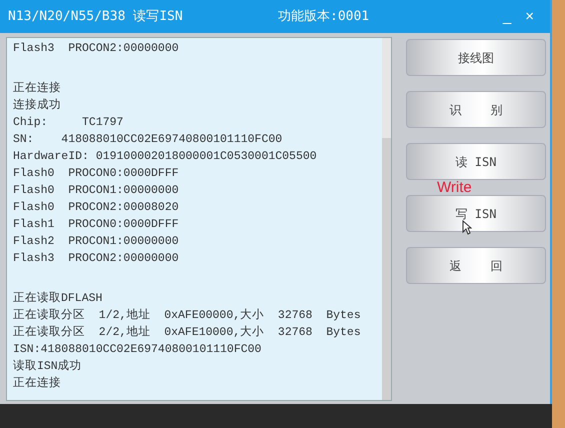 This screenshot has width=565, height=428. Describe the element at coordinates (476, 57) in the screenshot. I see `action-button: 接线图` at that location.